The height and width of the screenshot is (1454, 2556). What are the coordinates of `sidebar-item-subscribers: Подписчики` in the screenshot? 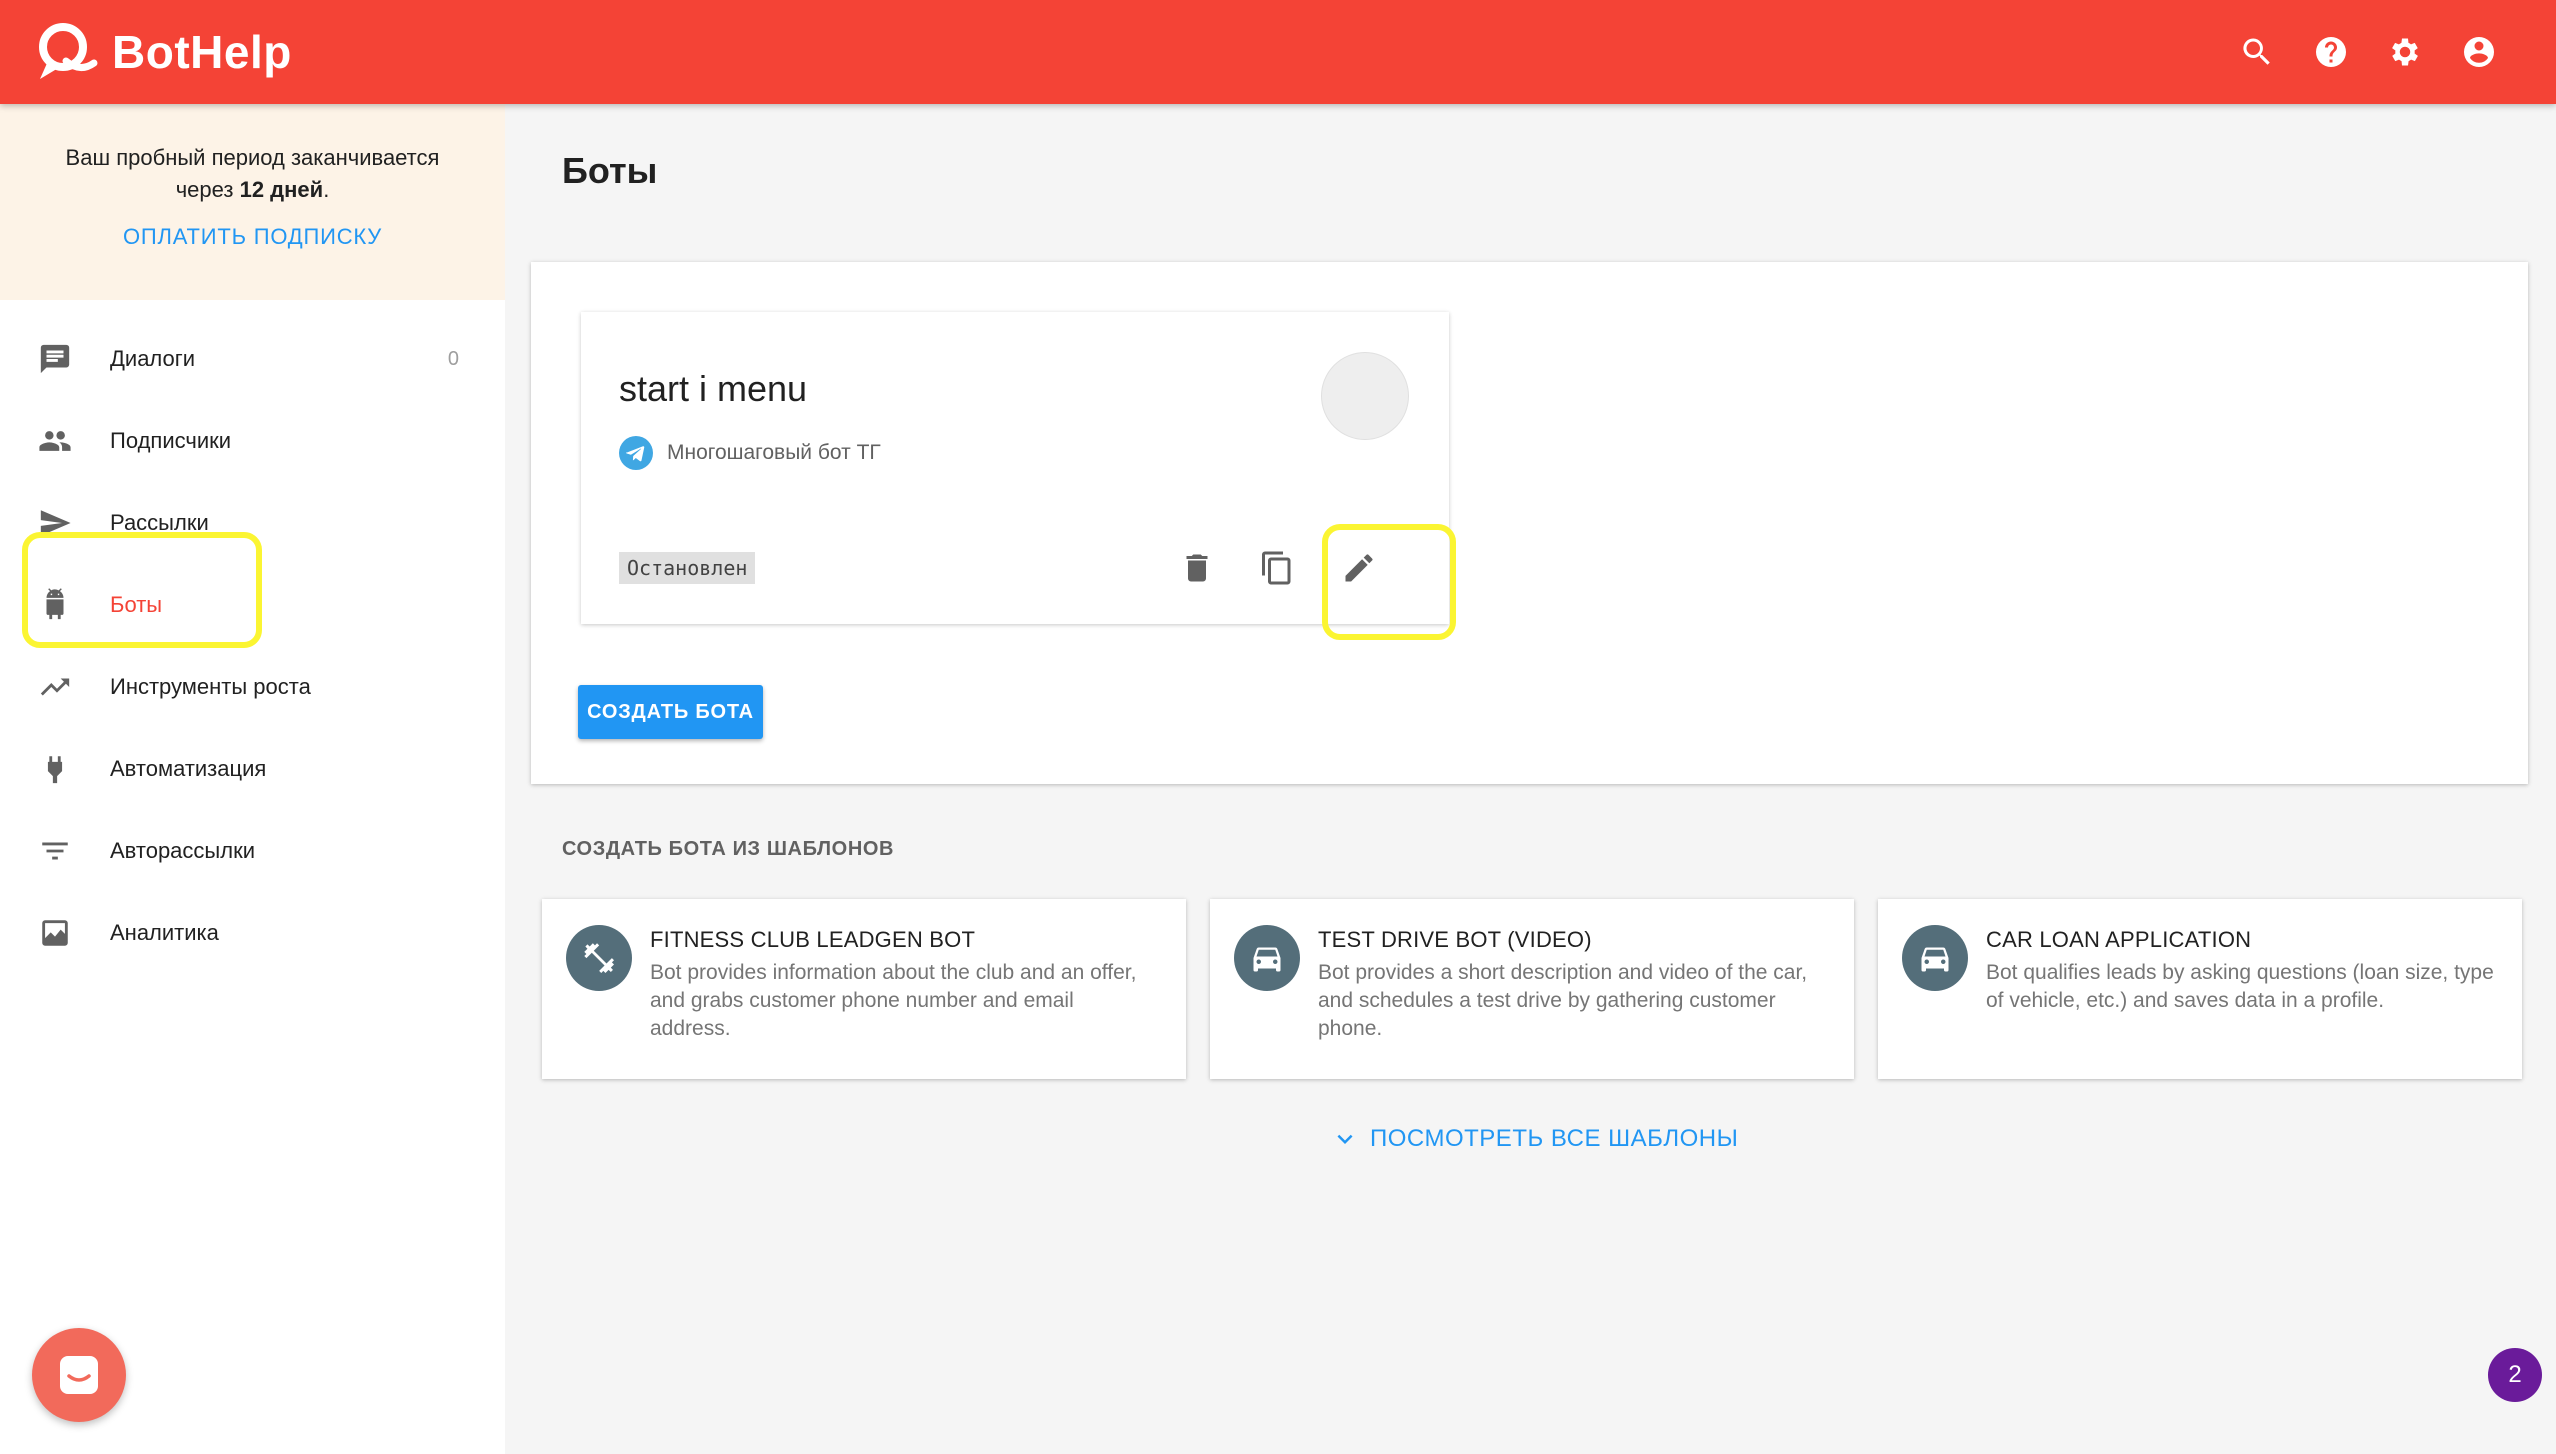 It's located at (252, 441).